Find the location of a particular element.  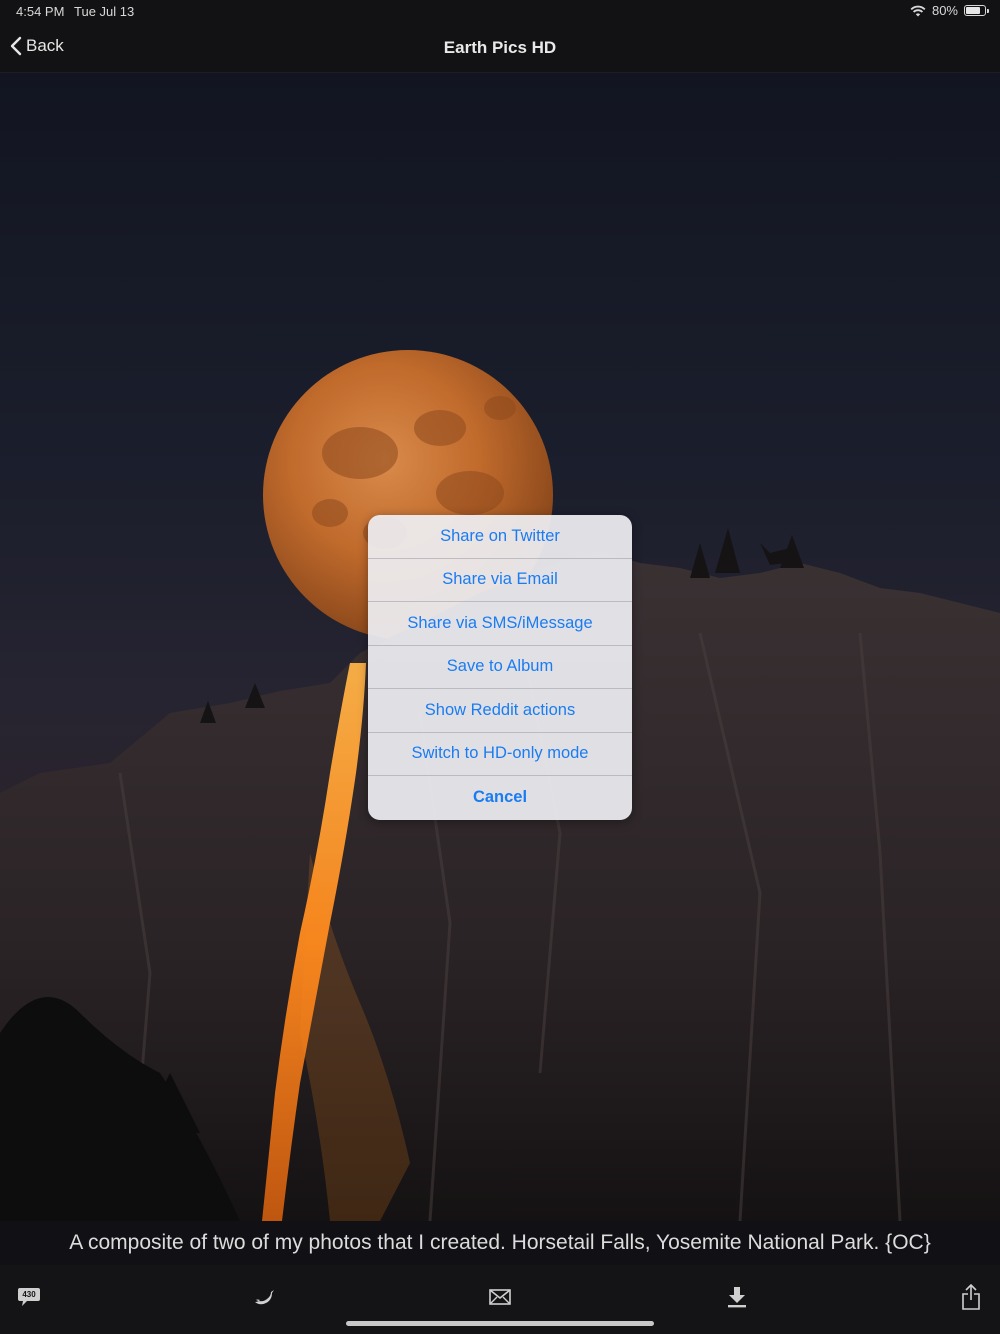

download-icon is located at coordinates (737, 1297).